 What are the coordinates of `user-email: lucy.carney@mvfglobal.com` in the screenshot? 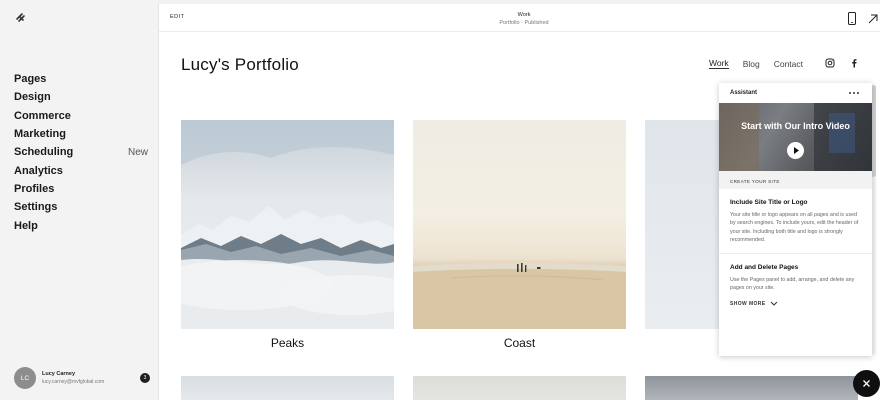 It's located at (73, 382).